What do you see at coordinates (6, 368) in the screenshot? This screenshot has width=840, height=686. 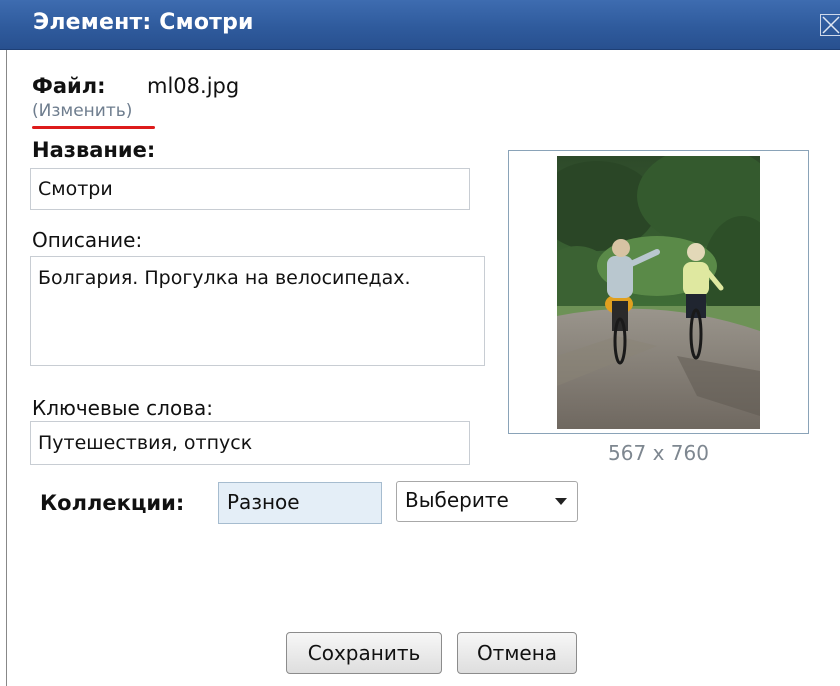 I see `dialog-left-border` at bounding box center [6, 368].